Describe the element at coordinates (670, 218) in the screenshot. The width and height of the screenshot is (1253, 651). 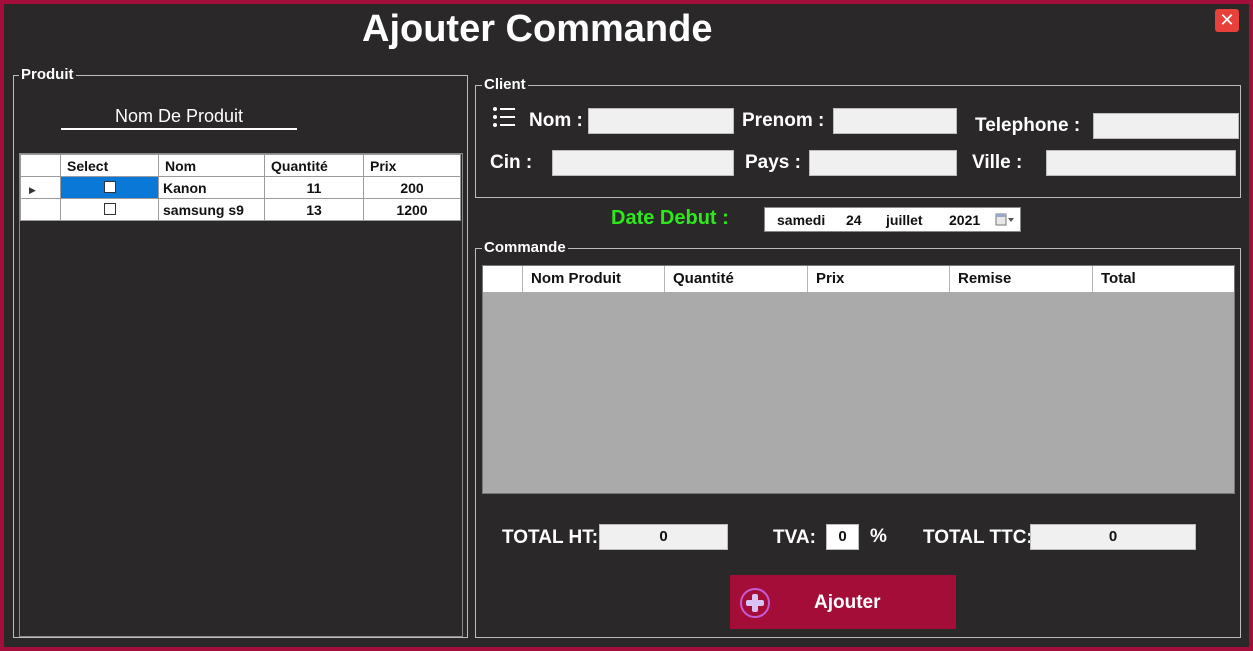
I see `date-debut-label: Date Debut :` at that location.